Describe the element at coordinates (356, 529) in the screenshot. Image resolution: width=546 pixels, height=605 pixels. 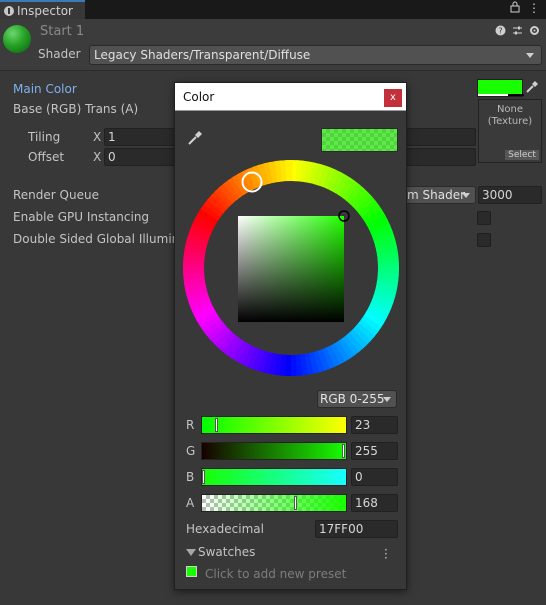
I see `hex-field: 17FF00` at that location.